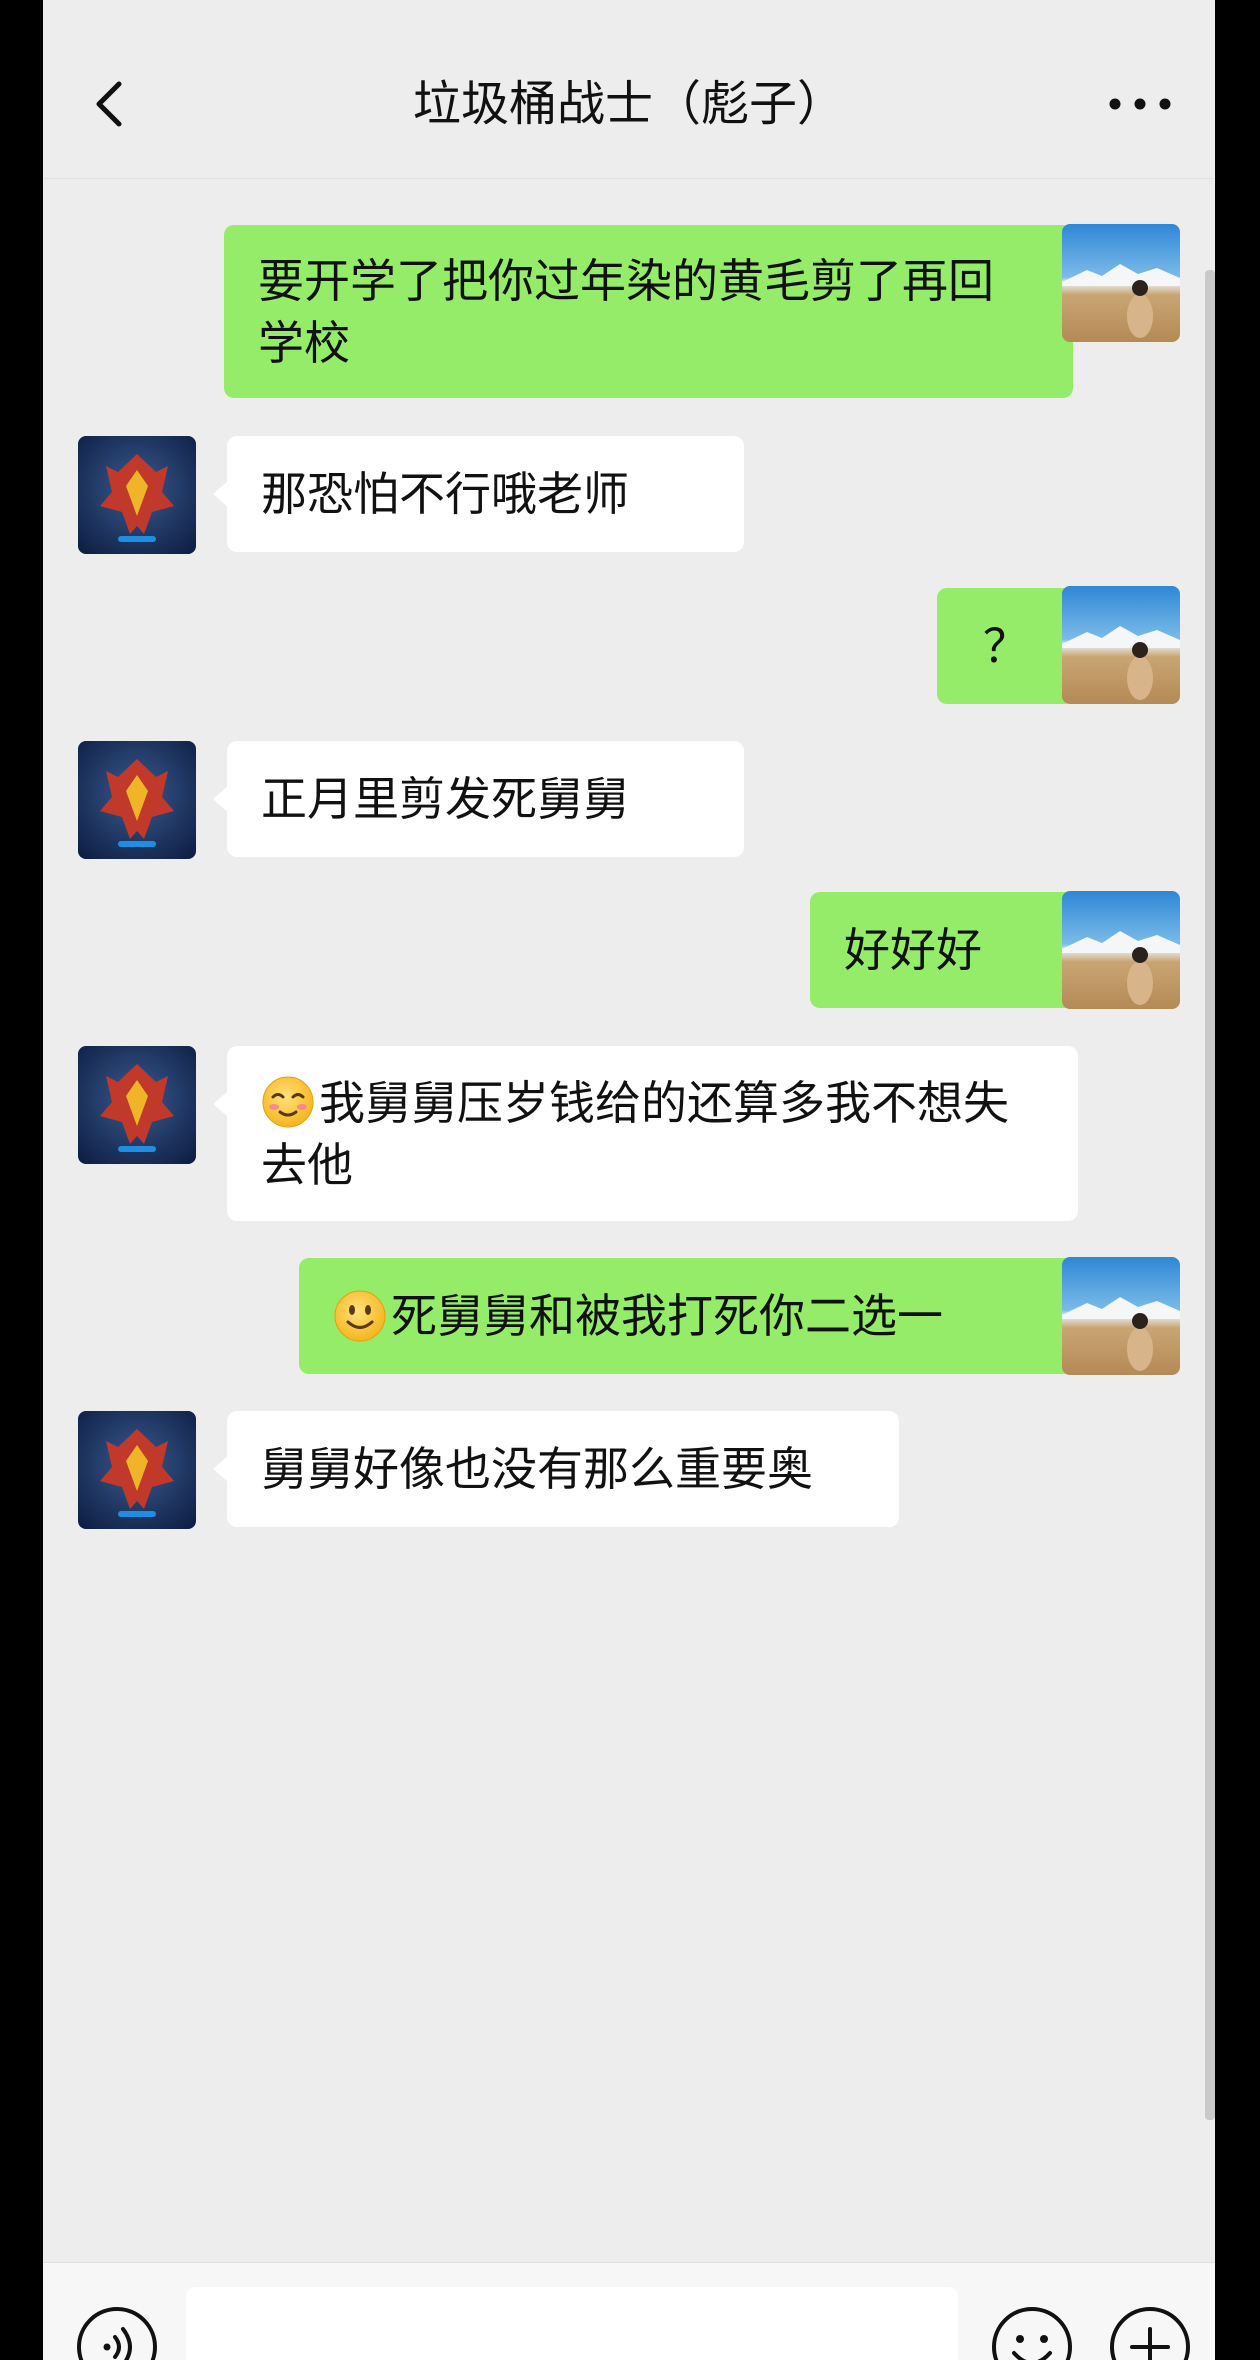 This screenshot has width=1260, height=2360. What do you see at coordinates (635, 1133) in the screenshot?
I see `message-text: 我舅舅压岁钱给的还算多我不想失去他` at bounding box center [635, 1133].